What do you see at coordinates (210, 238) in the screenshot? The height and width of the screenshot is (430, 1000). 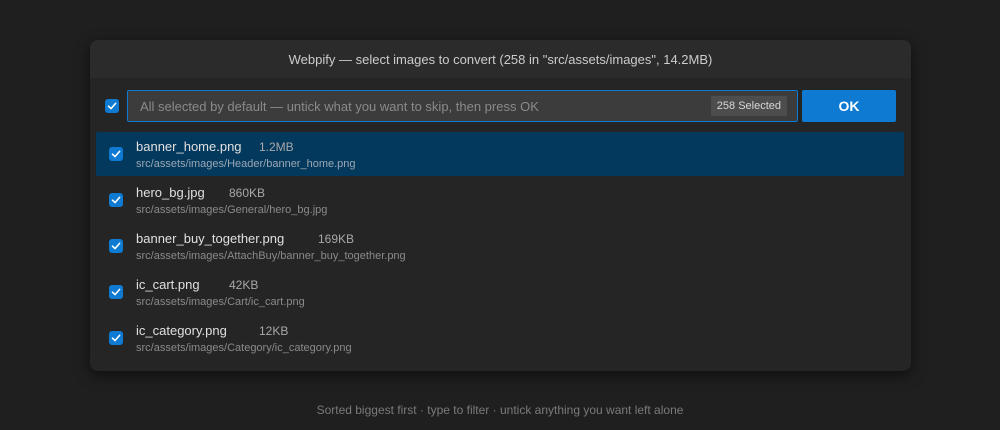 I see `file-name: banner_buy_together.png` at bounding box center [210, 238].